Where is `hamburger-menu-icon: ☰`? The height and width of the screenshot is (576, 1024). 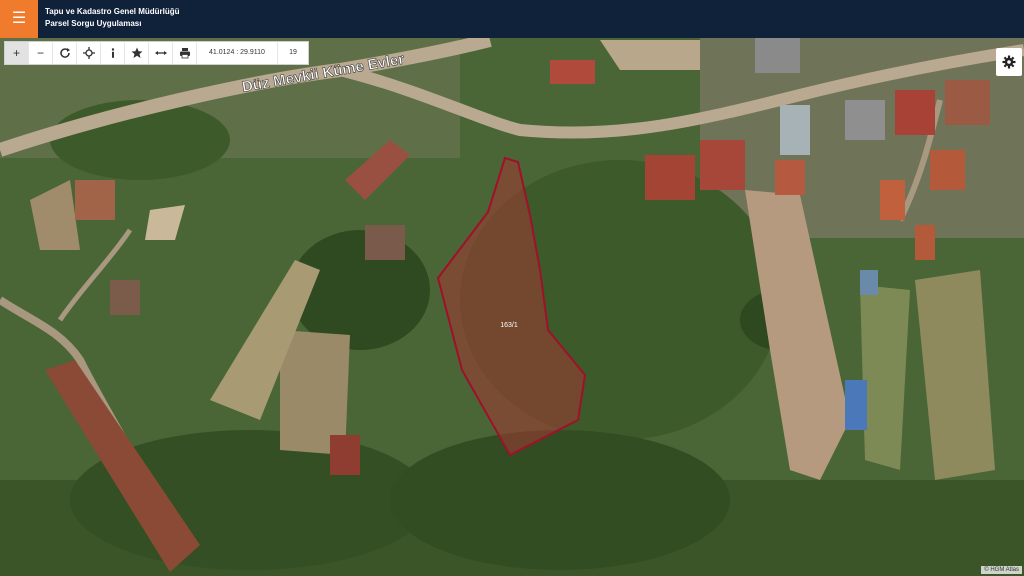 hamburger-menu-icon: ☰ is located at coordinates (19, 19).